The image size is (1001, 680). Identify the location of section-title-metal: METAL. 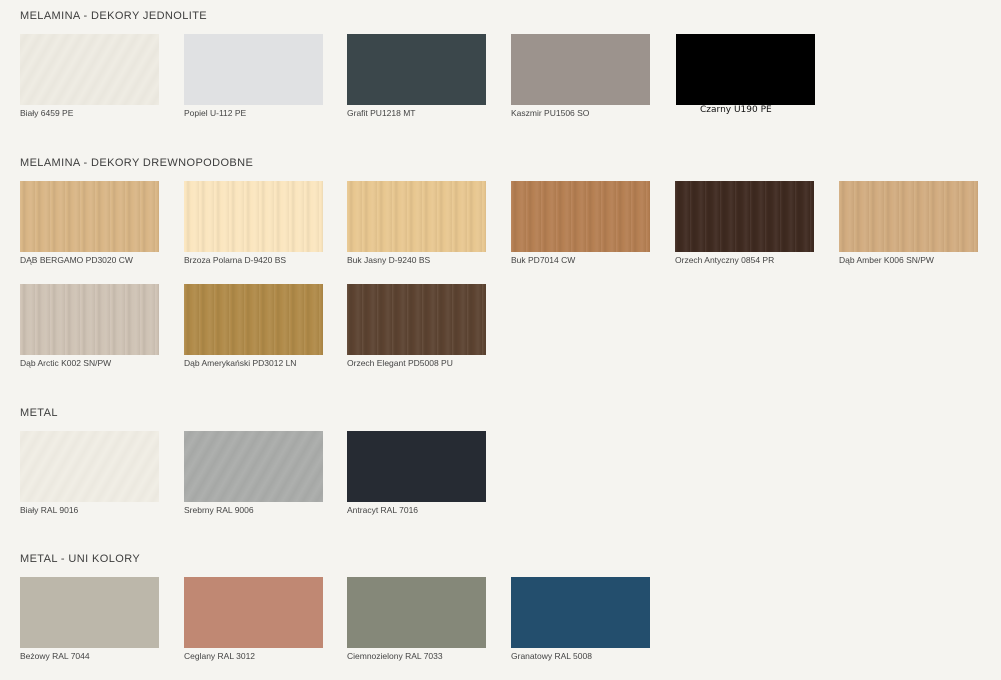
(39, 413).